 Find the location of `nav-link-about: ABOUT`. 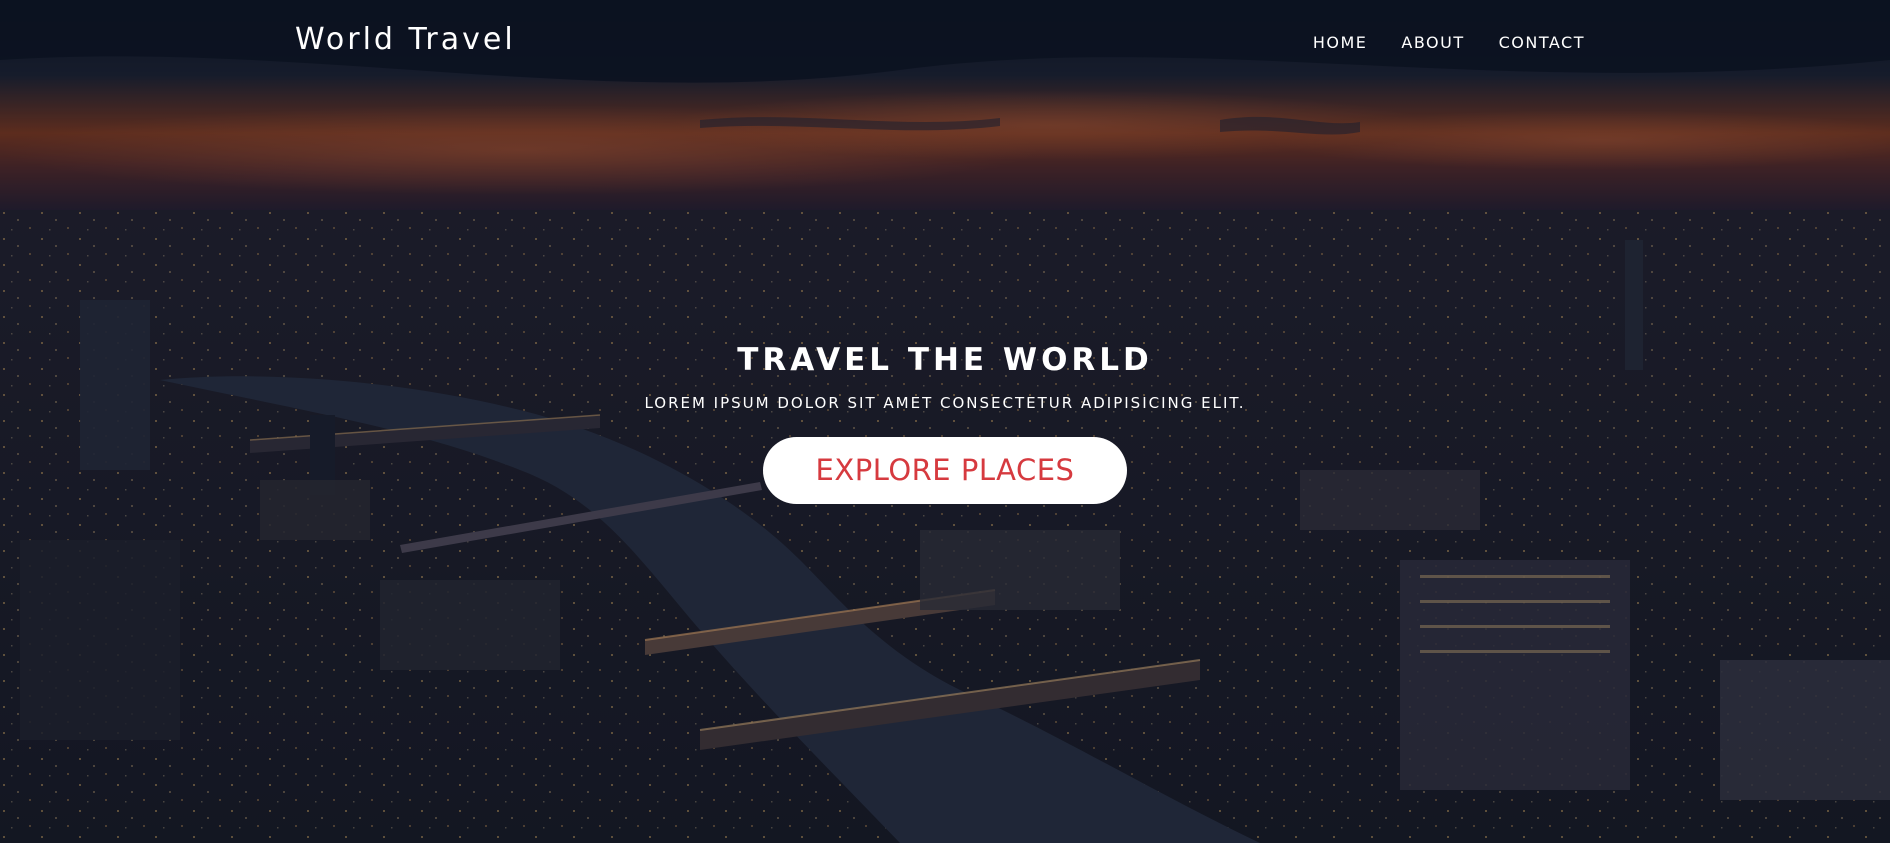

nav-link-about: ABOUT is located at coordinates (1432, 42).